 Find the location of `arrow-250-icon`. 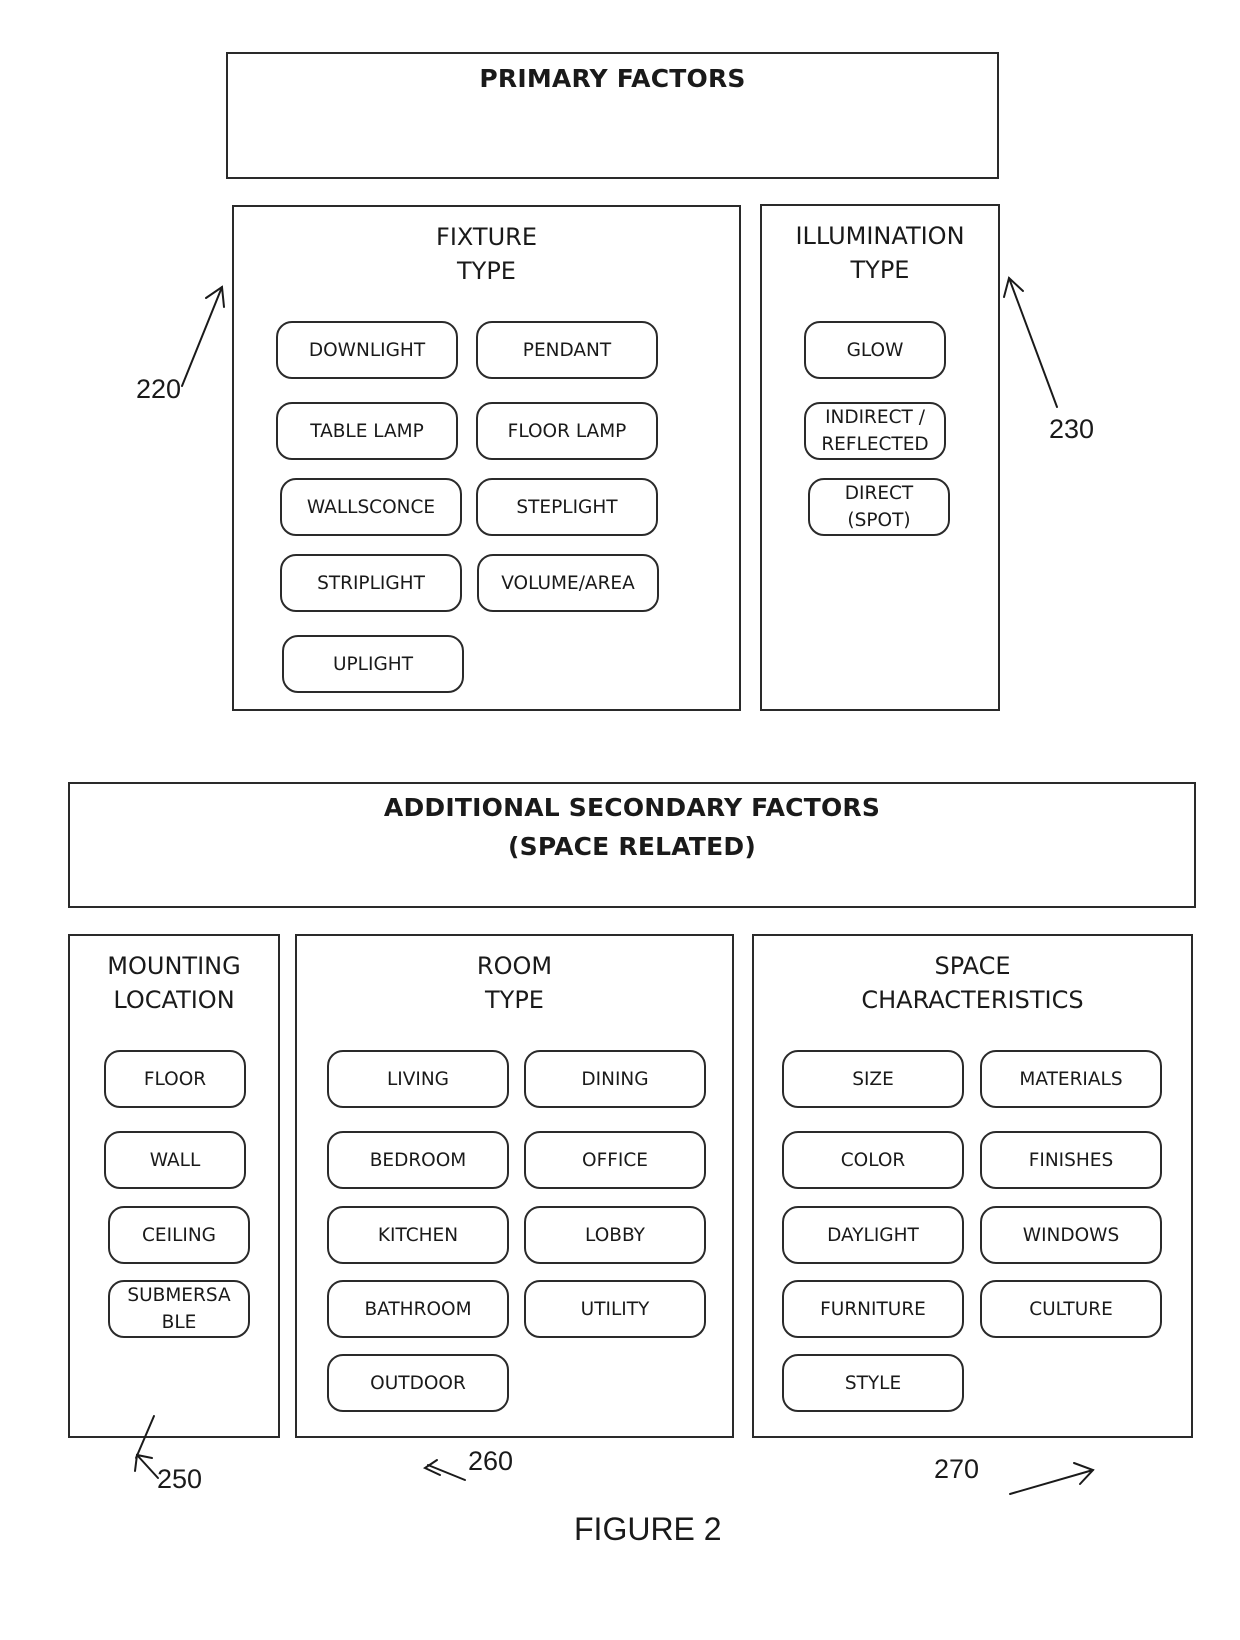

arrow-250-icon is located at coordinates (146, 1447).